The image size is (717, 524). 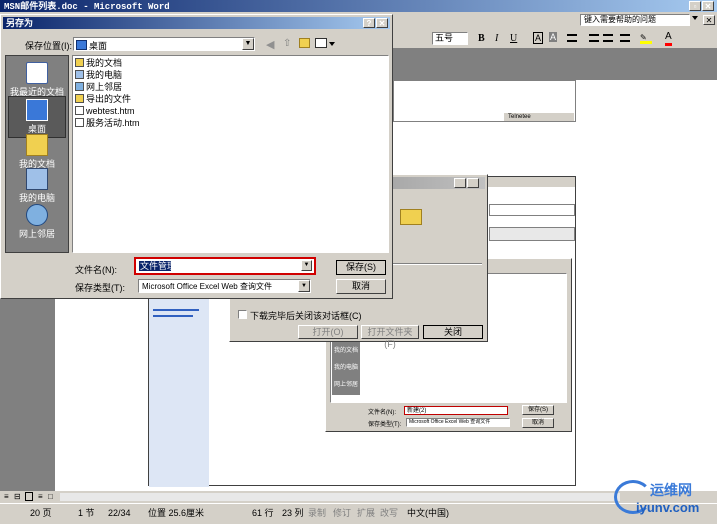 What do you see at coordinates (389, 513) in the screenshot?
I see `status-ovr: 改写` at bounding box center [389, 513].